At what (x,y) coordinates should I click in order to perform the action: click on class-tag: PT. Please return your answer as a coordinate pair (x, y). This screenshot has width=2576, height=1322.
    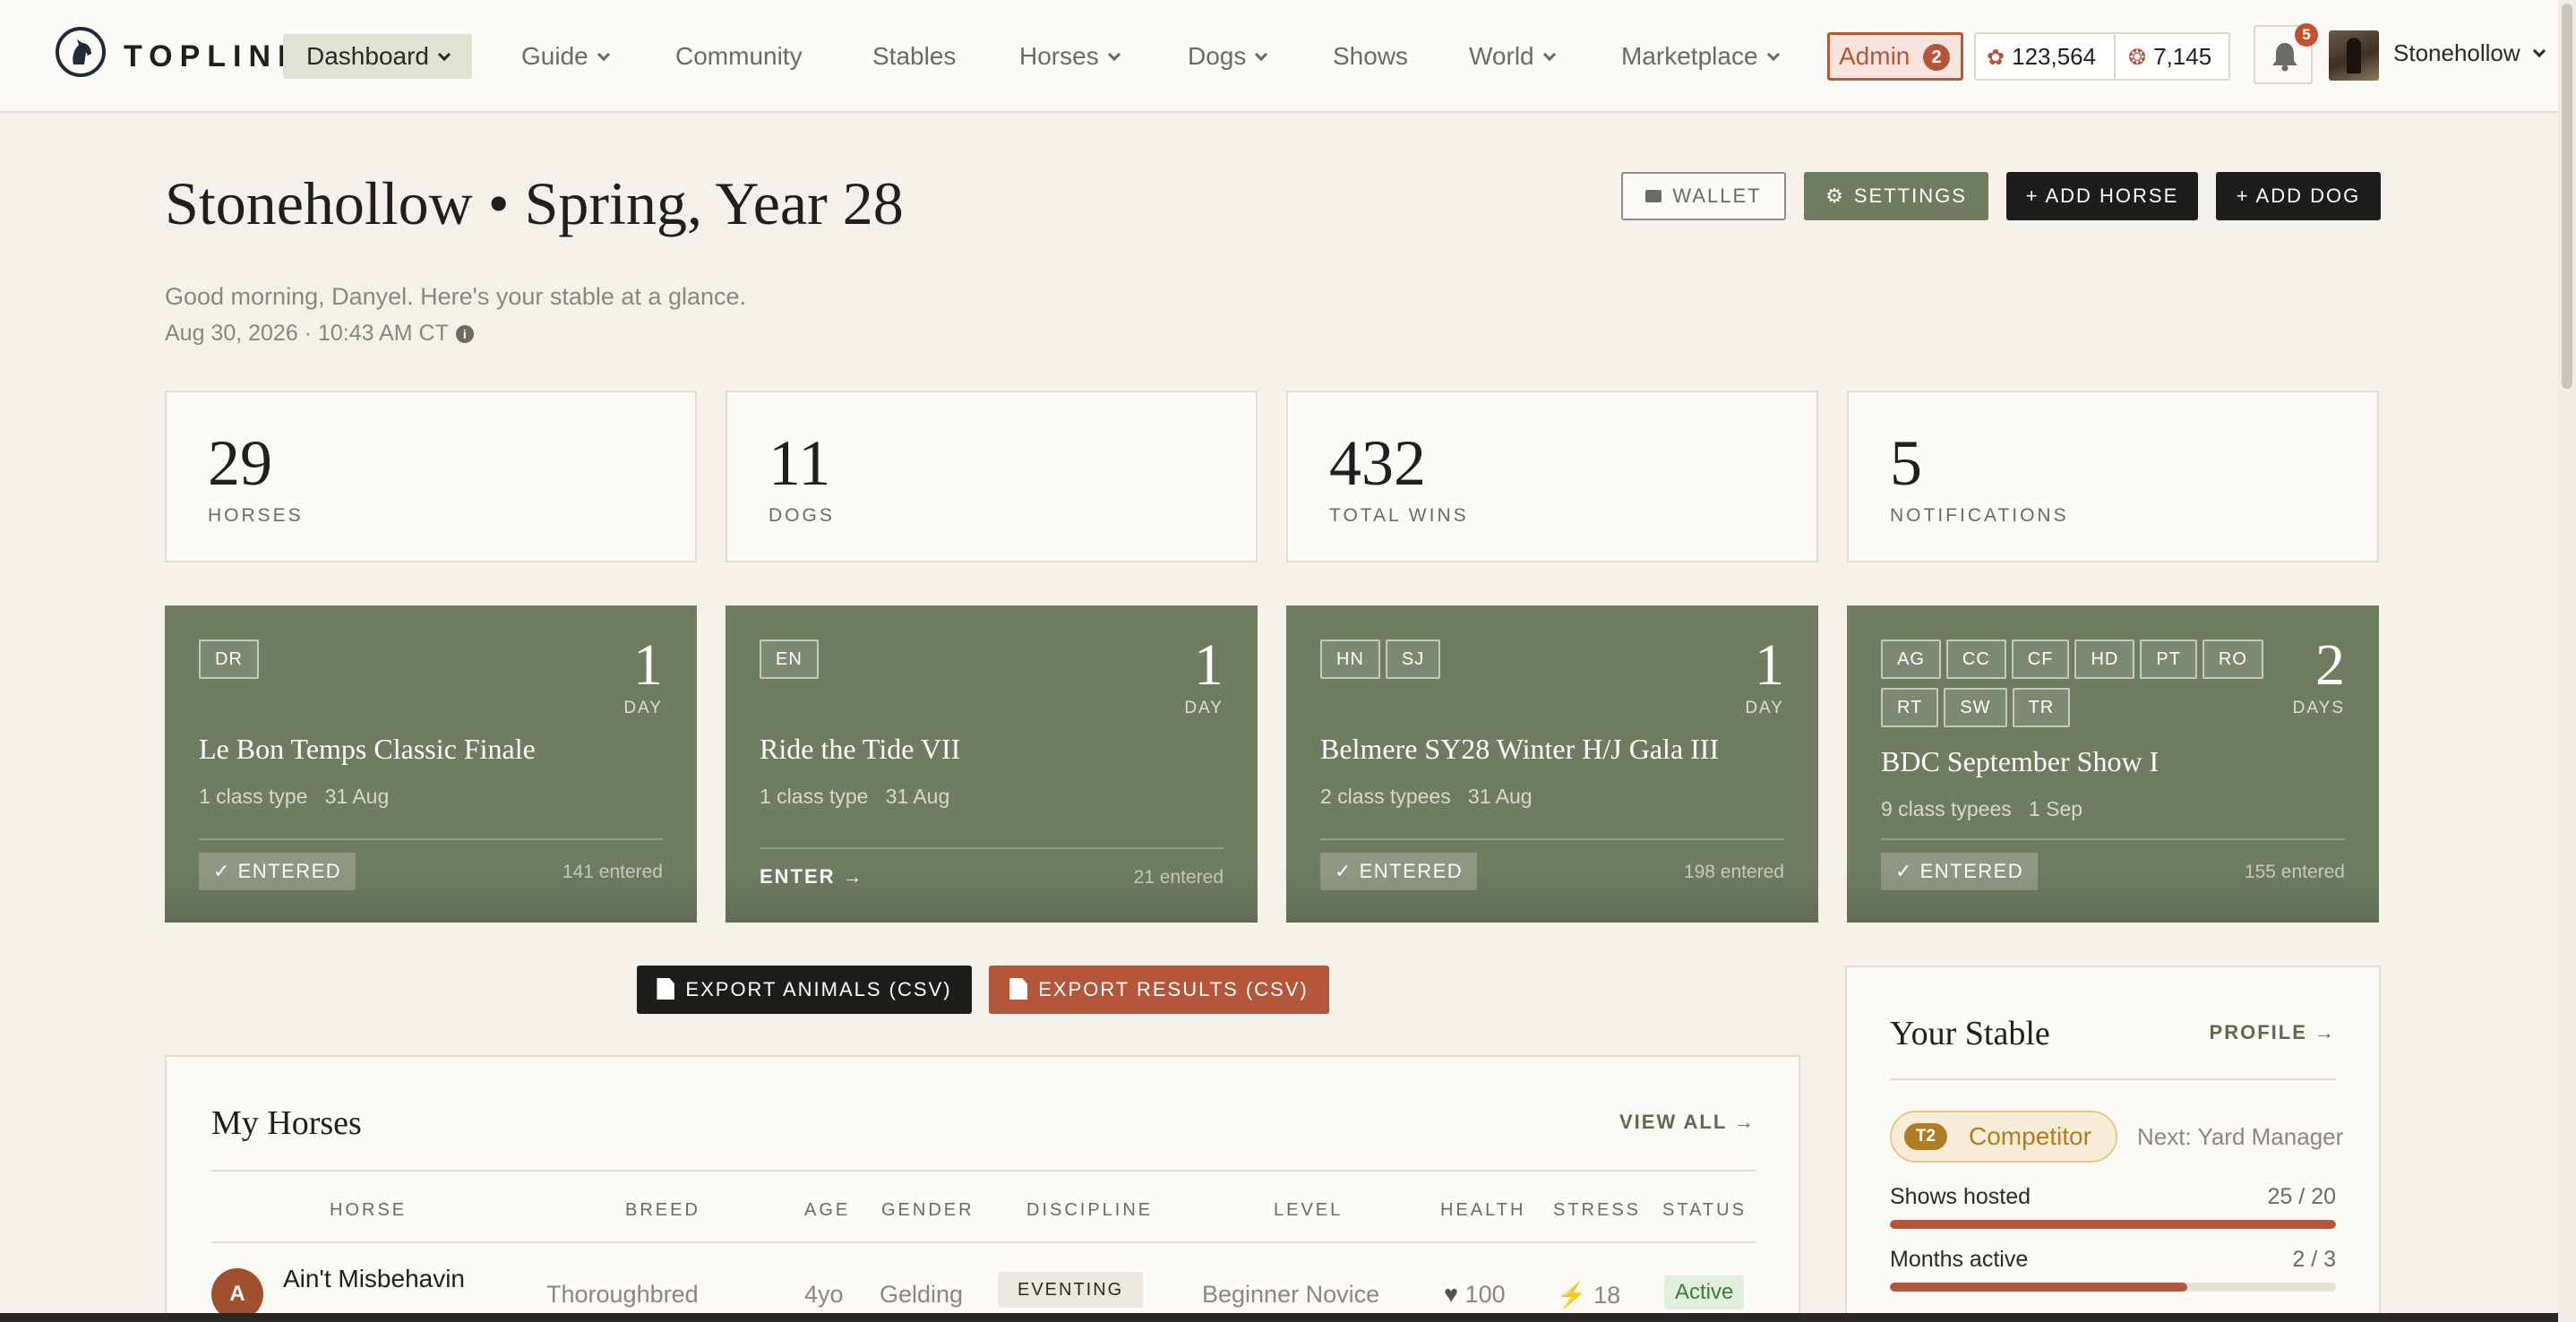
    Looking at the image, I should click on (2168, 659).